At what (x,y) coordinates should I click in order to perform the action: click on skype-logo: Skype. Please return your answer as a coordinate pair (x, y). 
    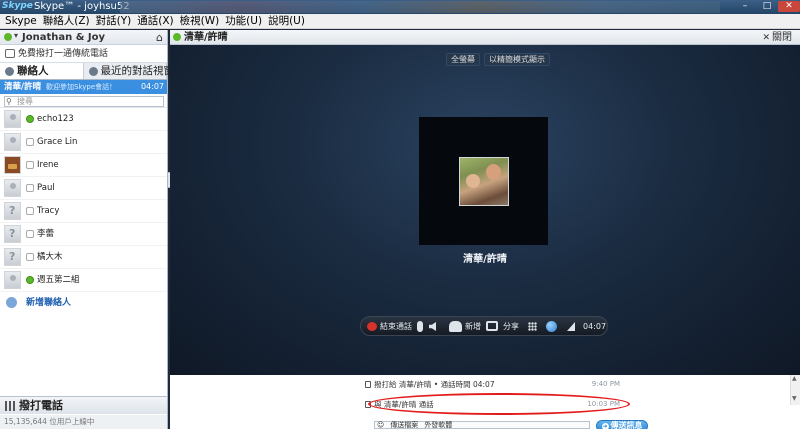
    Looking at the image, I should click on (17, 6).